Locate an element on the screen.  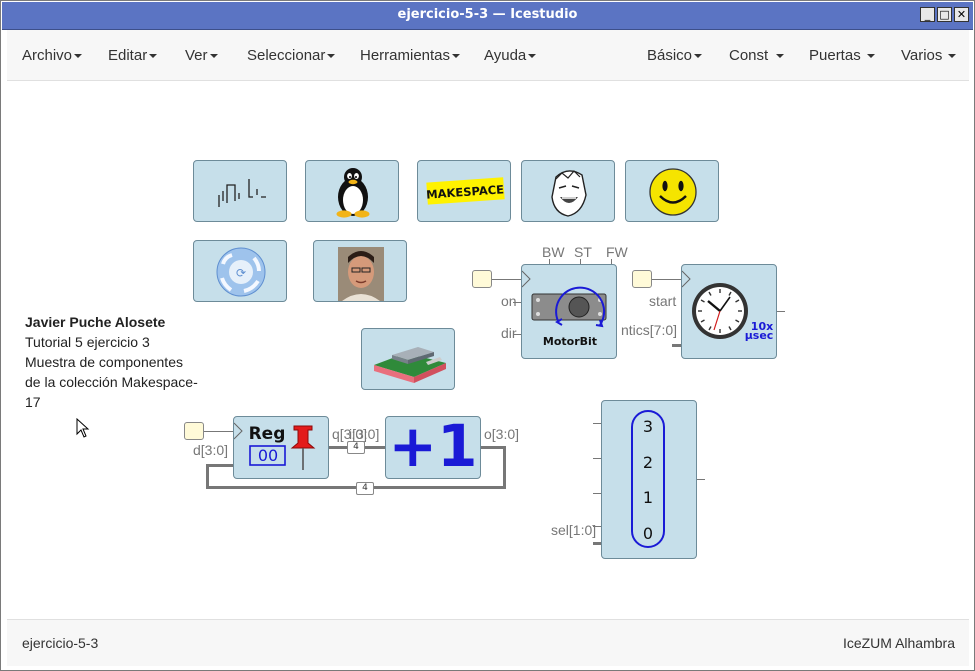
menu-ayuda: Ayuda is located at coordinates (510, 55).